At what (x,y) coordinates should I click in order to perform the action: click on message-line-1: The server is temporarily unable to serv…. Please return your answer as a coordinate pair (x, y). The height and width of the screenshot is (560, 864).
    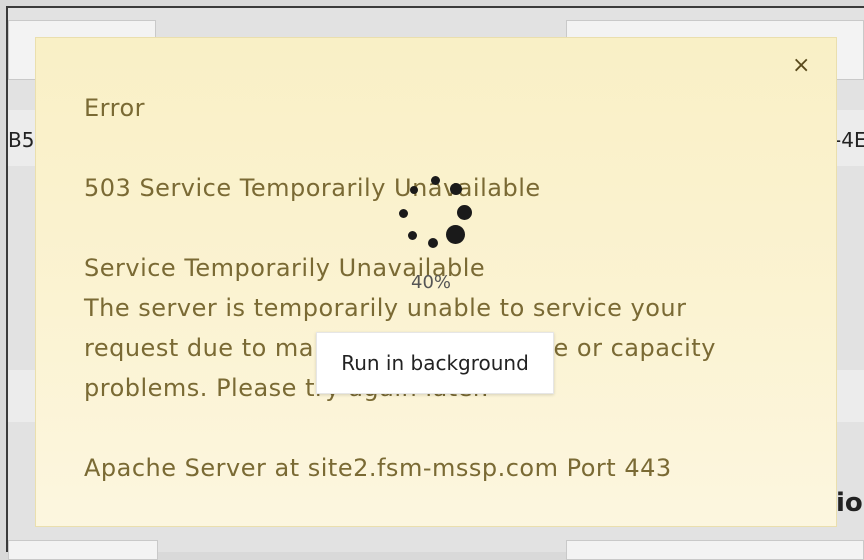
    Looking at the image, I should click on (385, 308).